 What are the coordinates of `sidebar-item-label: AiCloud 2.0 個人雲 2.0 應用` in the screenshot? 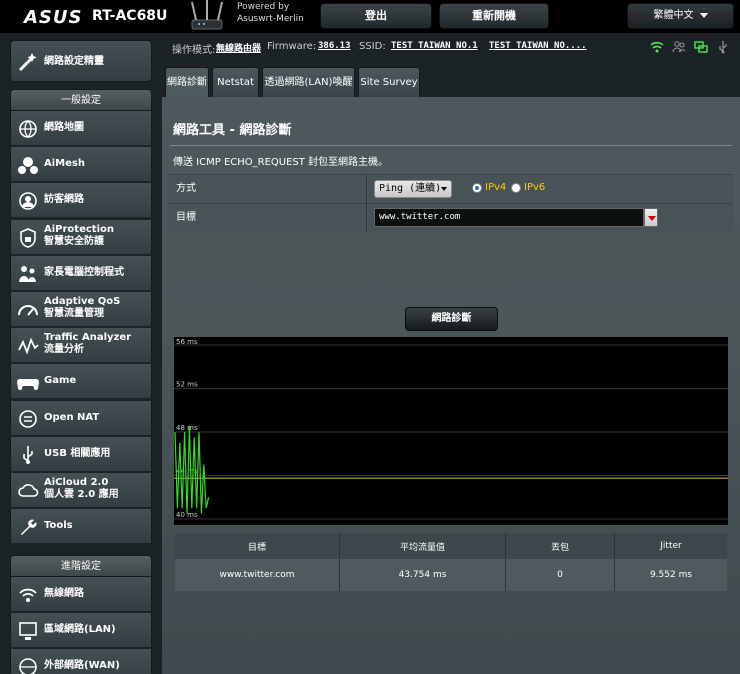 It's located at (97, 489).